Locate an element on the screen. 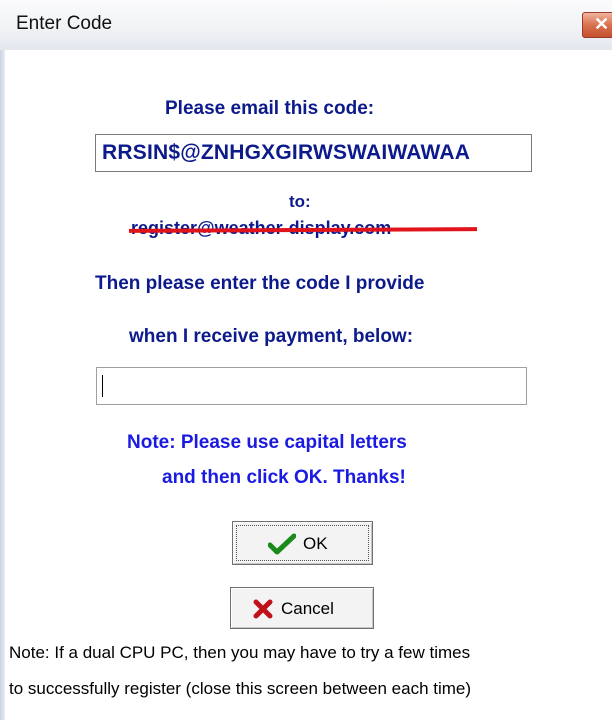 This screenshot has width=612, height=720. close-button: ✕ is located at coordinates (597, 25).